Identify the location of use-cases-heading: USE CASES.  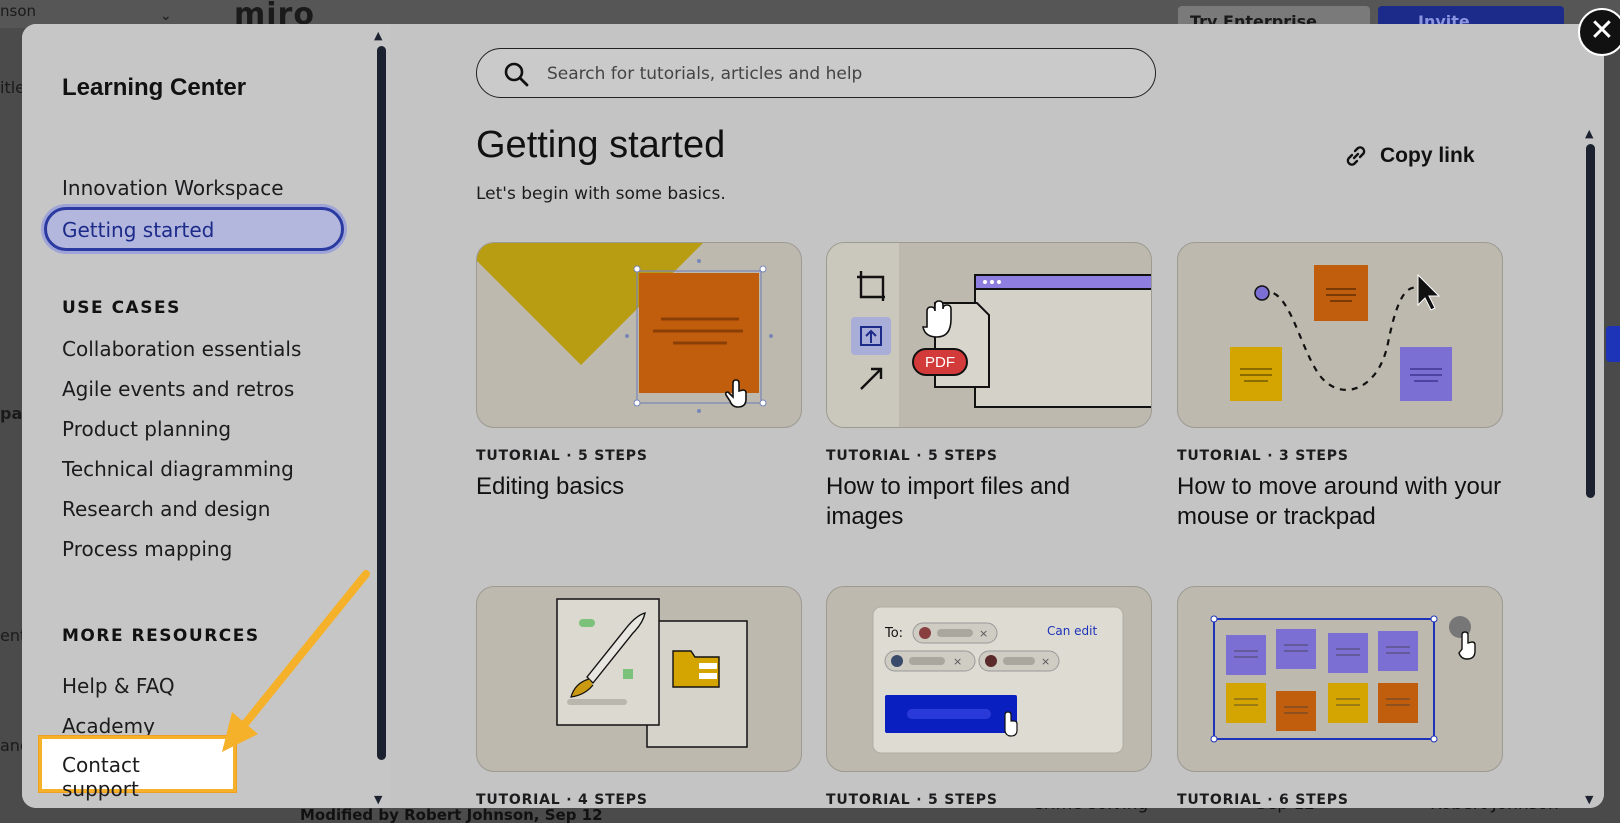
(121, 308).